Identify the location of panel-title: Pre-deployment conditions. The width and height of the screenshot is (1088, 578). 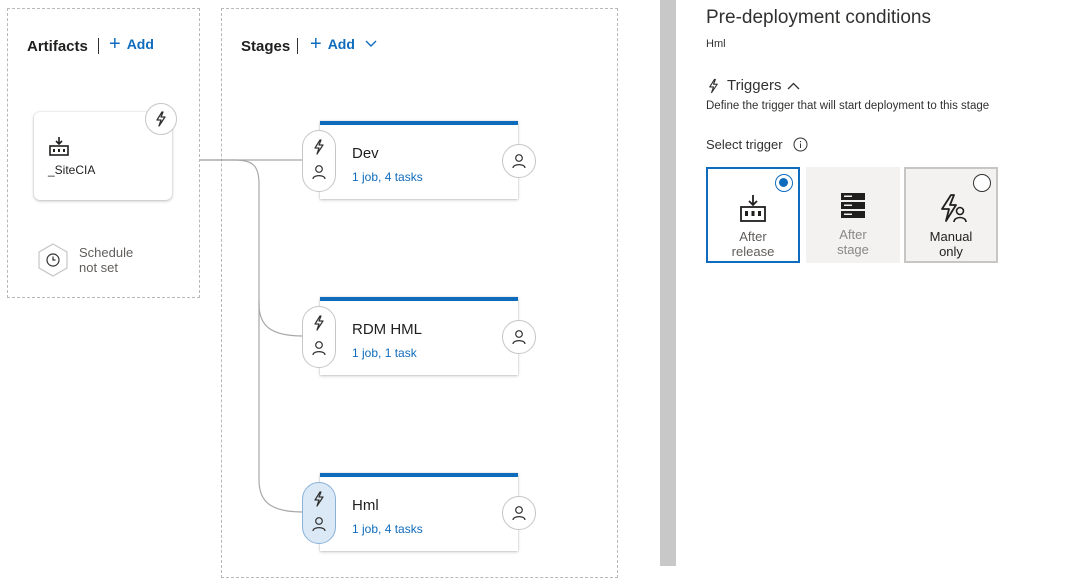
(818, 17).